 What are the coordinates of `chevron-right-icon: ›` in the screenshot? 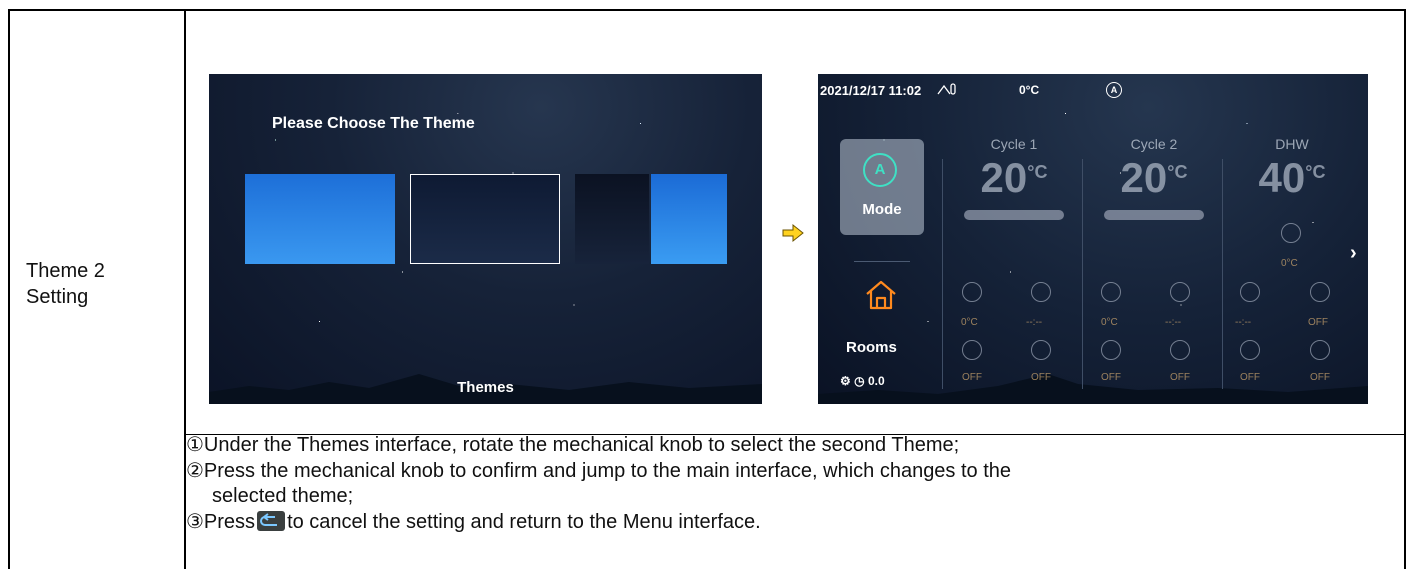 It's located at (1353, 253).